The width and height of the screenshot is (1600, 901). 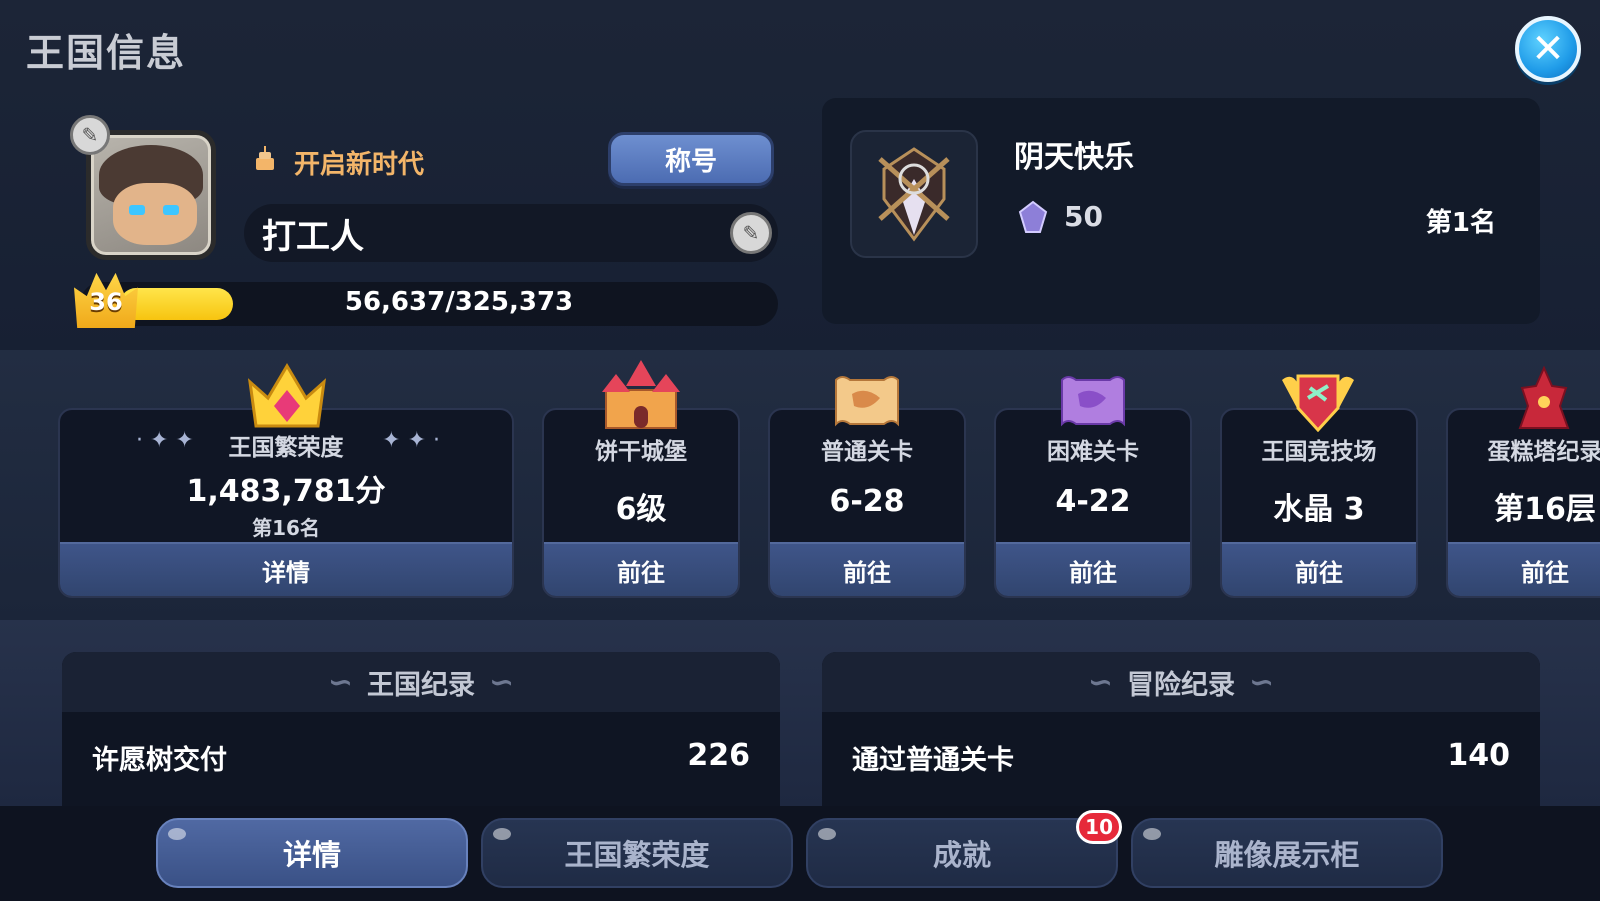 I want to click on cake-tower-card: 蛋糕塔纪录 第16层 前往, so click(x=1523, y=503).